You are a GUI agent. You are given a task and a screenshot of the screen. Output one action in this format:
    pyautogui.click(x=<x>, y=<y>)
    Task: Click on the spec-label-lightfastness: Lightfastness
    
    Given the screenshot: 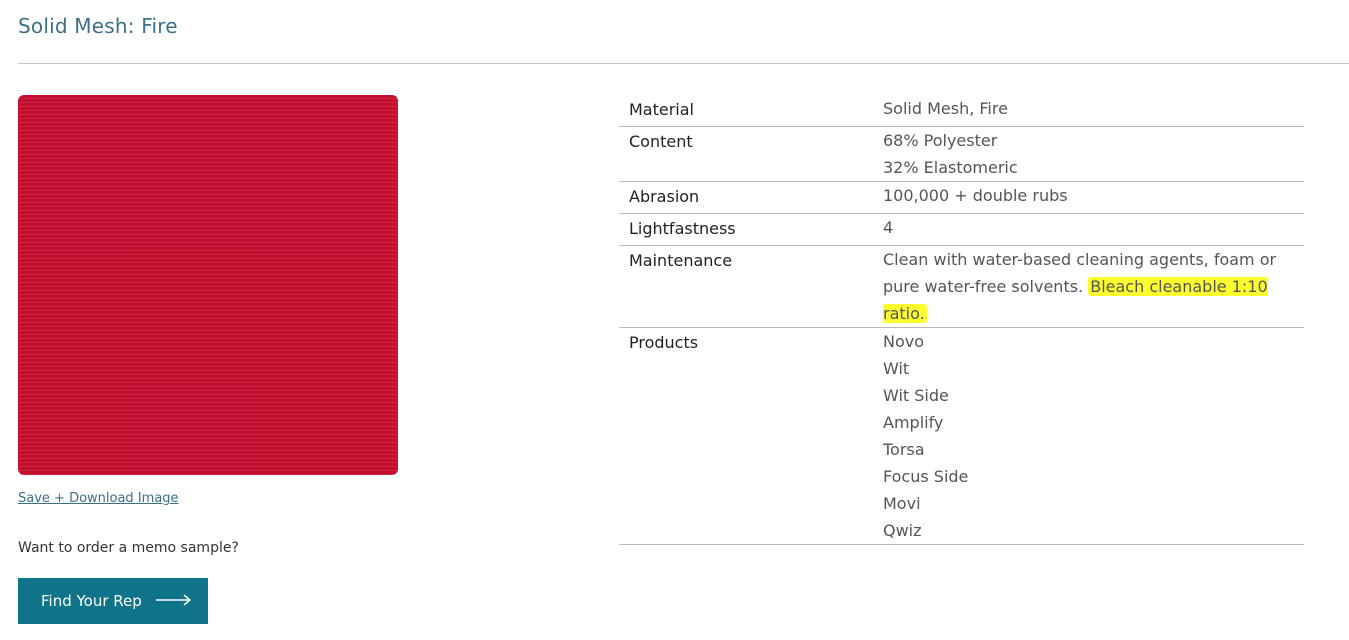 What is the action you would take?
    pyautogui.click(x=682, y=228)
    